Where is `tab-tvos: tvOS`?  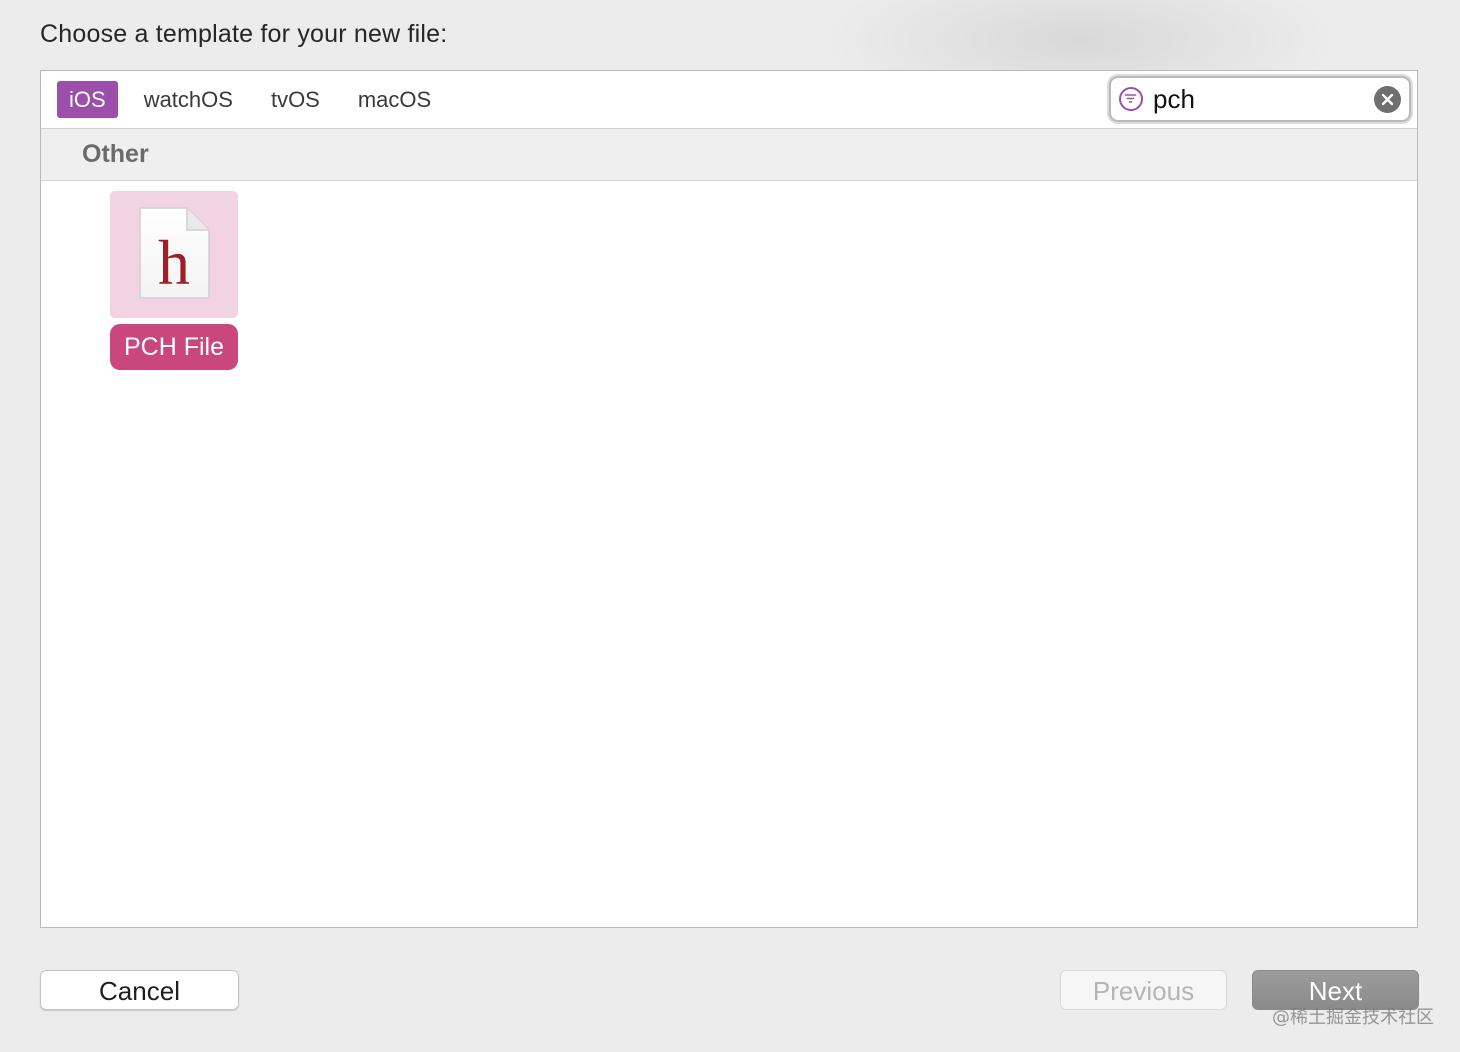 tab-tvos: tvOS is located at coordinates (295, 99).